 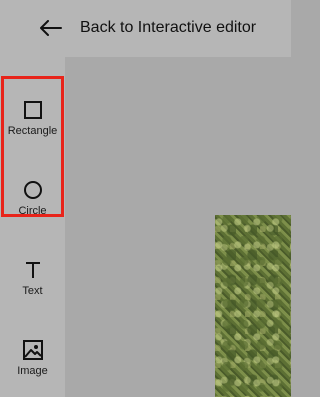 I want to click on circle-icon, so click(x=33, y=190).